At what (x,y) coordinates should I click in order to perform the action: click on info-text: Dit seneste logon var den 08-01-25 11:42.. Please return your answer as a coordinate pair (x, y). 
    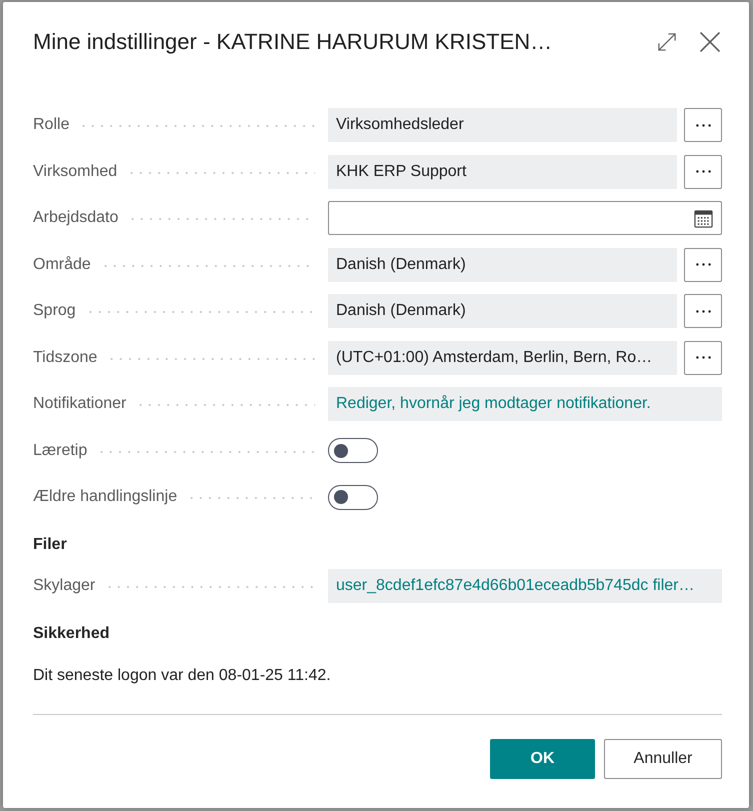
    Looking at the image, I should click on (182, 676).